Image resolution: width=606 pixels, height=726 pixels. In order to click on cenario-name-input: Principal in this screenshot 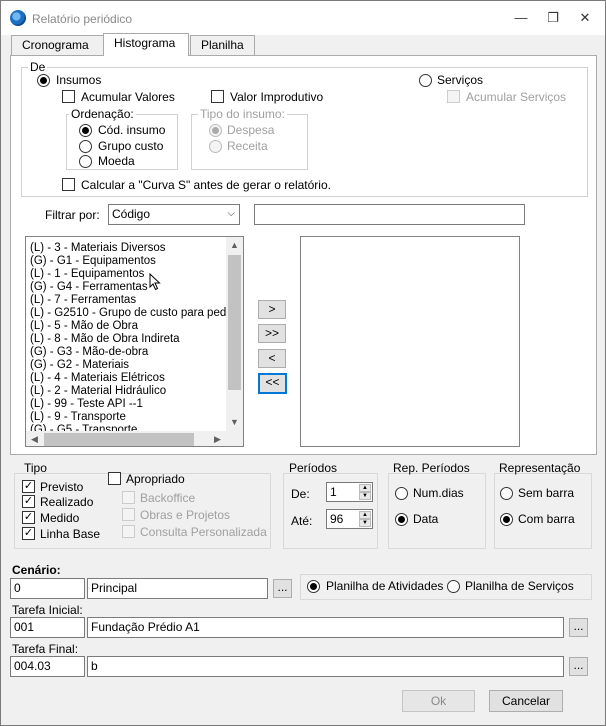, I will do `click(177, 588)`.